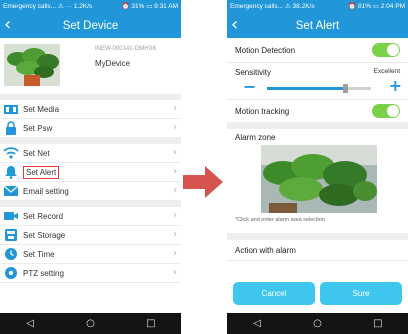  Describe the element at coordinates (280, 220) in the screenshot. I see `alarm-zone-hint: *Click and enter alarm area selection` at that location.